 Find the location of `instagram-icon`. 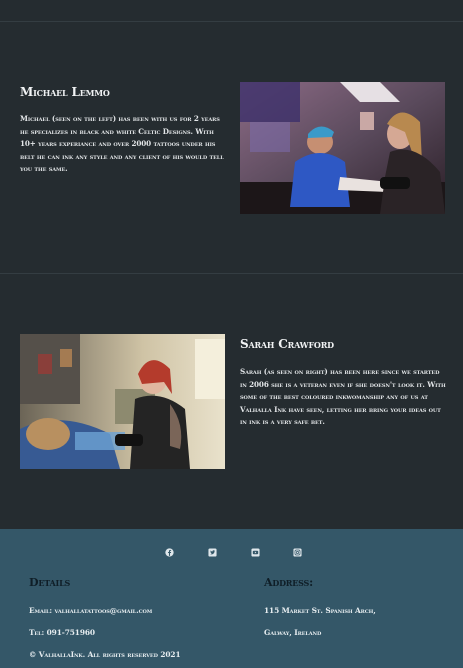

instagram-icon is located at coordinates (297, 552).